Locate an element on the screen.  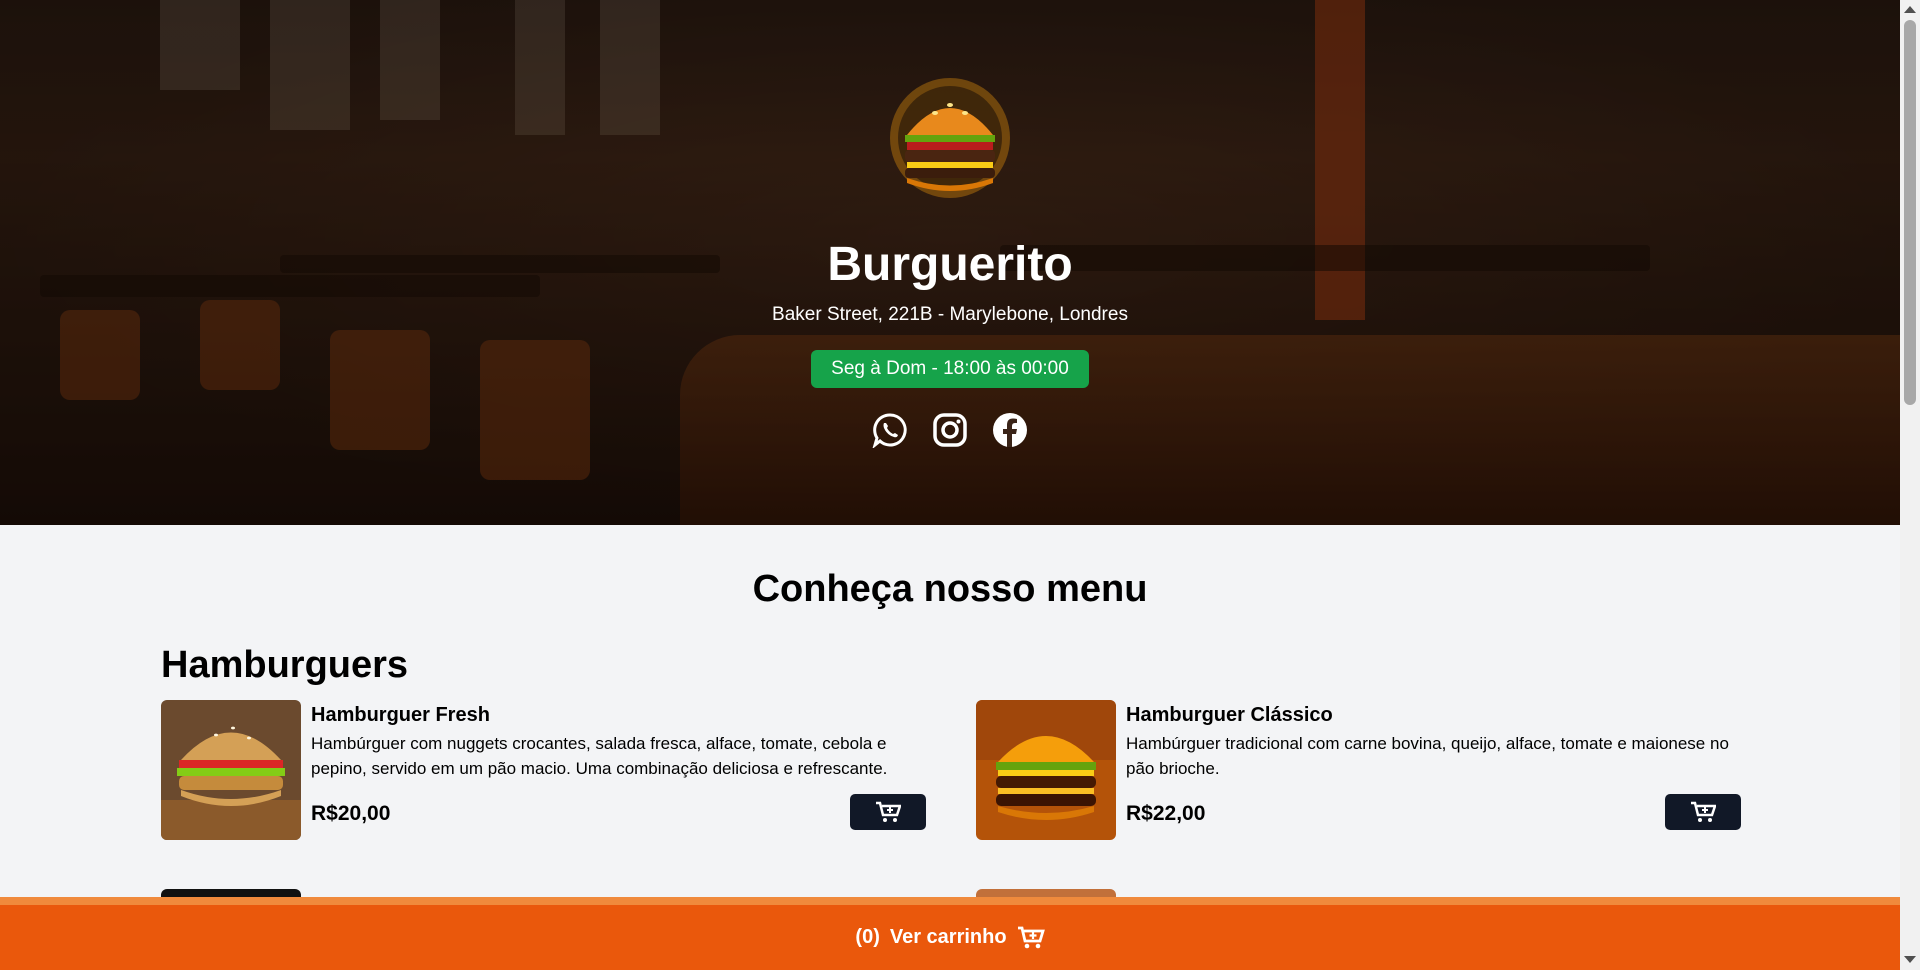
item-price: R$20,00 is located at coordinates (351, 813).